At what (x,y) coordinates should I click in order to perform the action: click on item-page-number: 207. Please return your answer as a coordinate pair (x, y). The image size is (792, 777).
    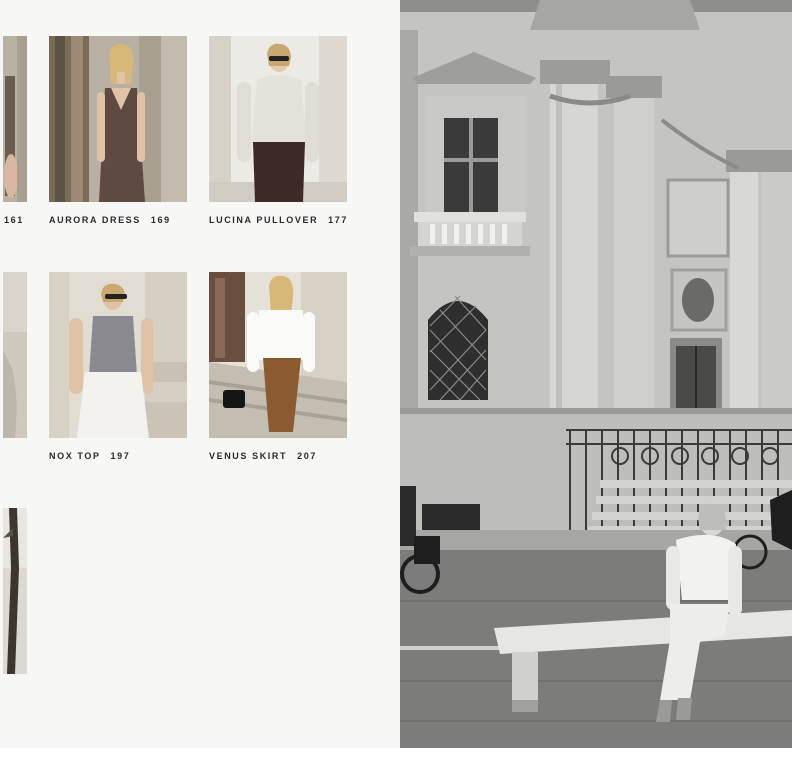
    Looking at the image, I should click on (307, 456).